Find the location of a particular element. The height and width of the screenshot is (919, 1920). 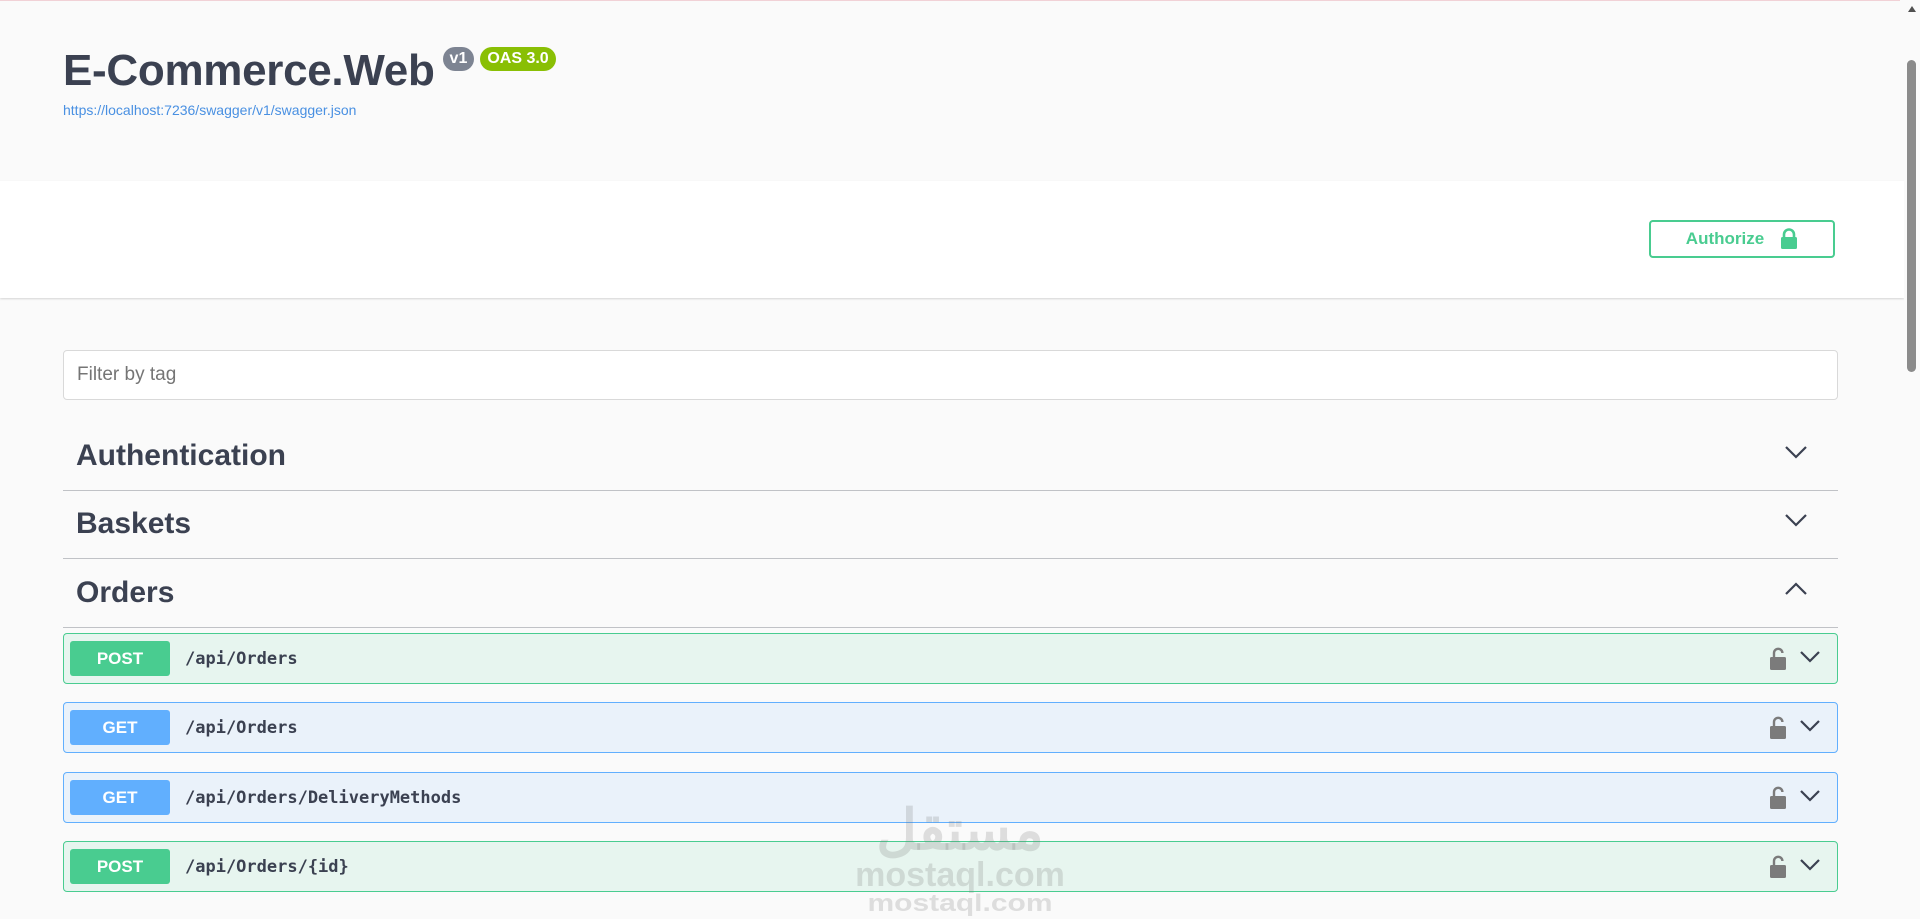

opblock-get-delivery-methods: GET /api/Orders/DeliveryMethods is located at coordinates (950, 797).